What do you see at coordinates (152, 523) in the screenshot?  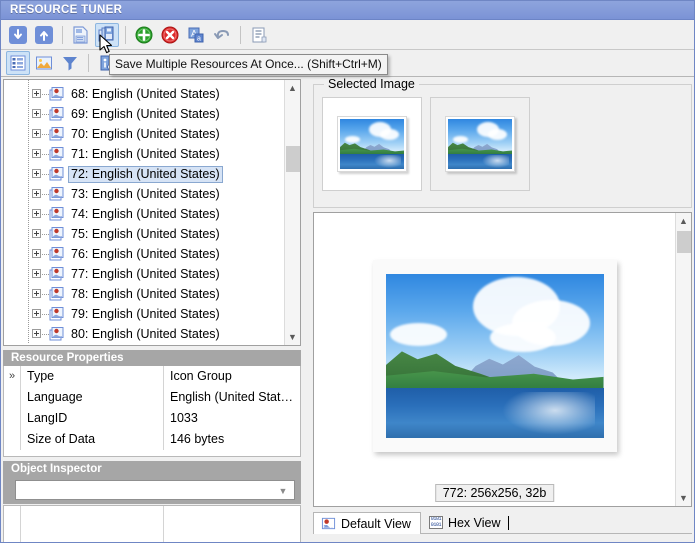 I see `object-inspector-grid` at bounding box center [152, 523].